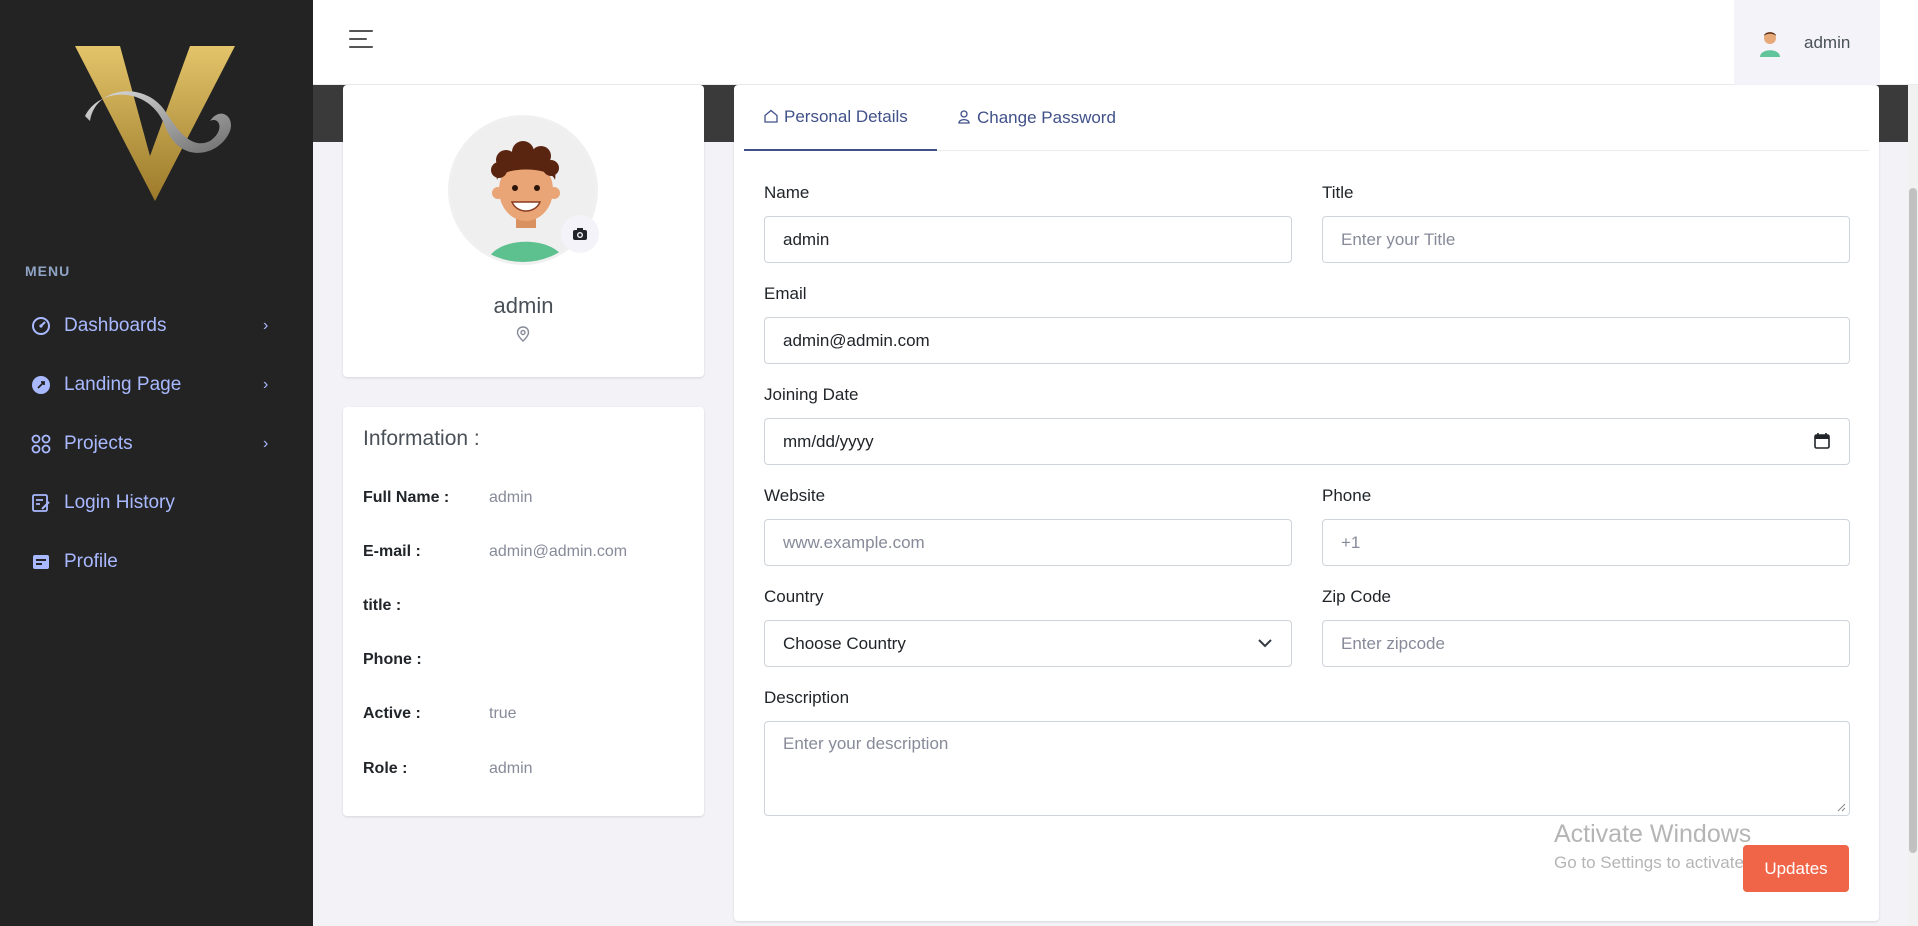  What do you see at coordinates (503, 713) in the screenshot?
I see `info-value: true` at bounding box center [503, 713].